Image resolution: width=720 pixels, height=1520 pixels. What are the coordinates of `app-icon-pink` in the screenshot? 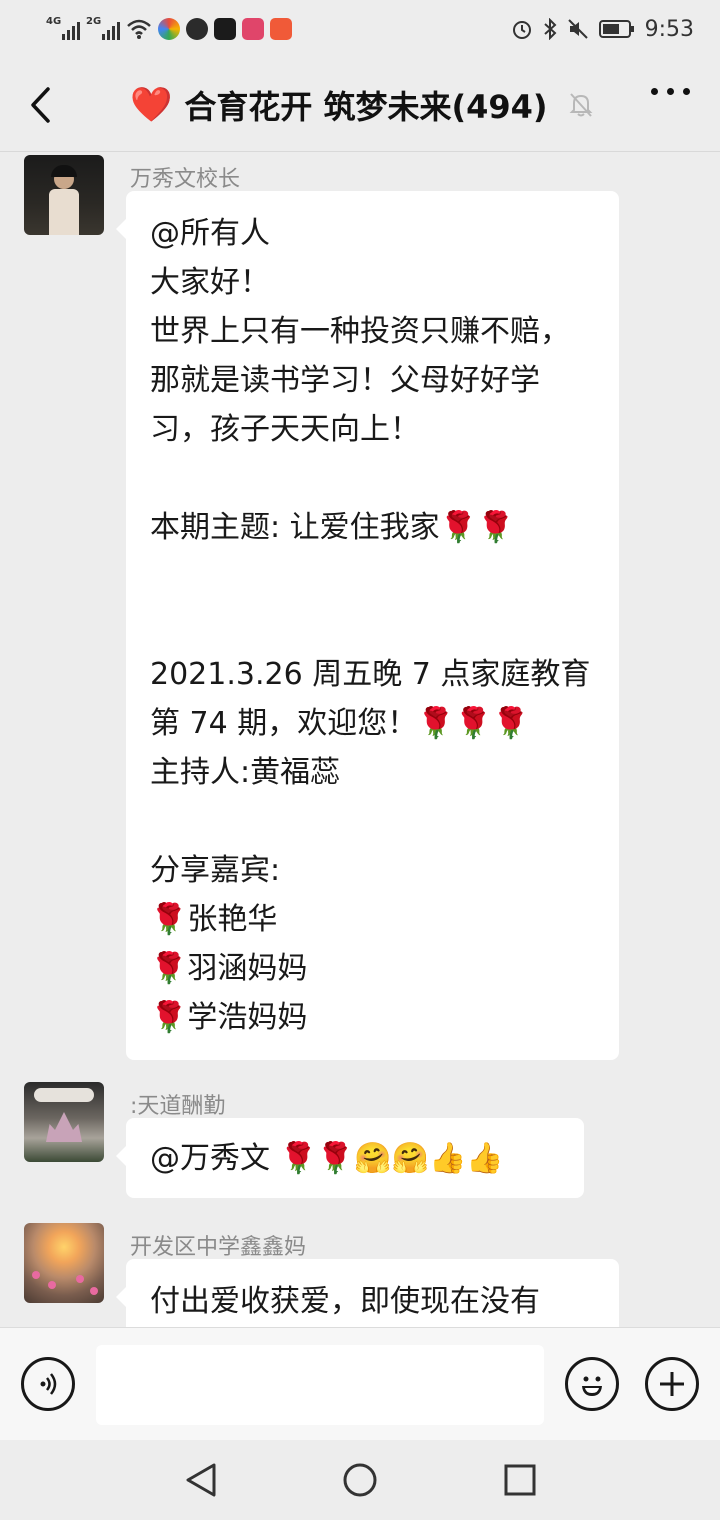 It's located at (253, 29).